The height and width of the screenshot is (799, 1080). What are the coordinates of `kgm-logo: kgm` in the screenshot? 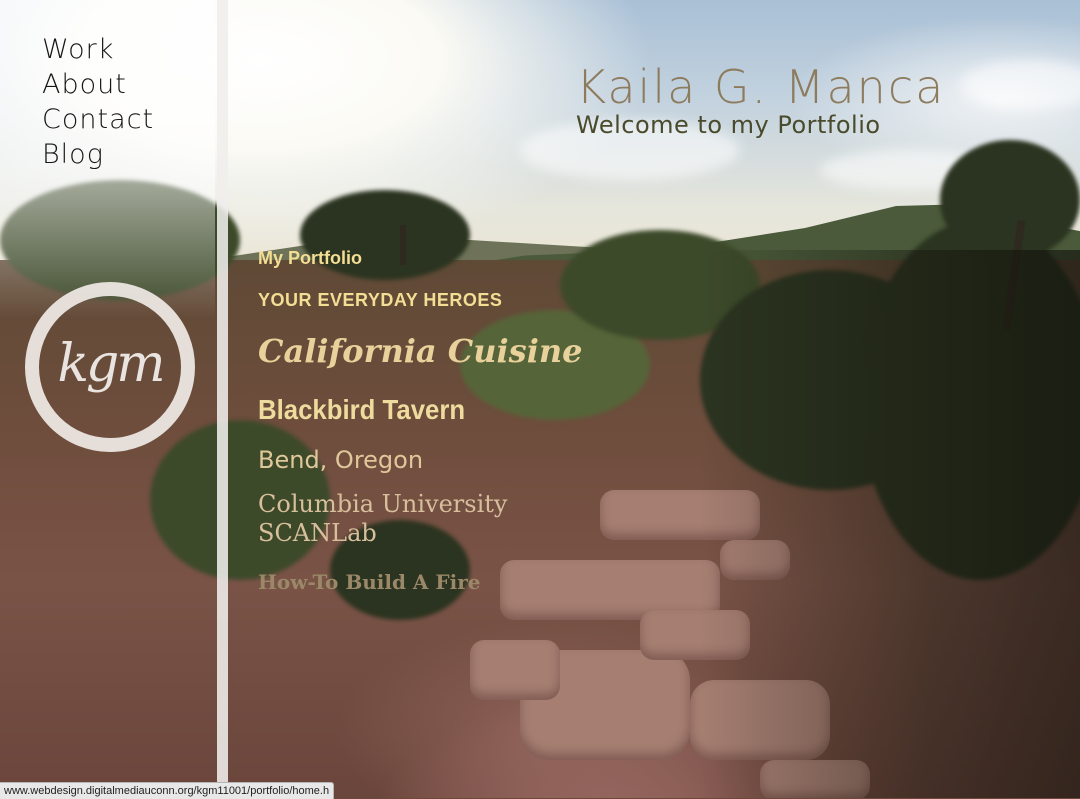 It's located at (110, 367).